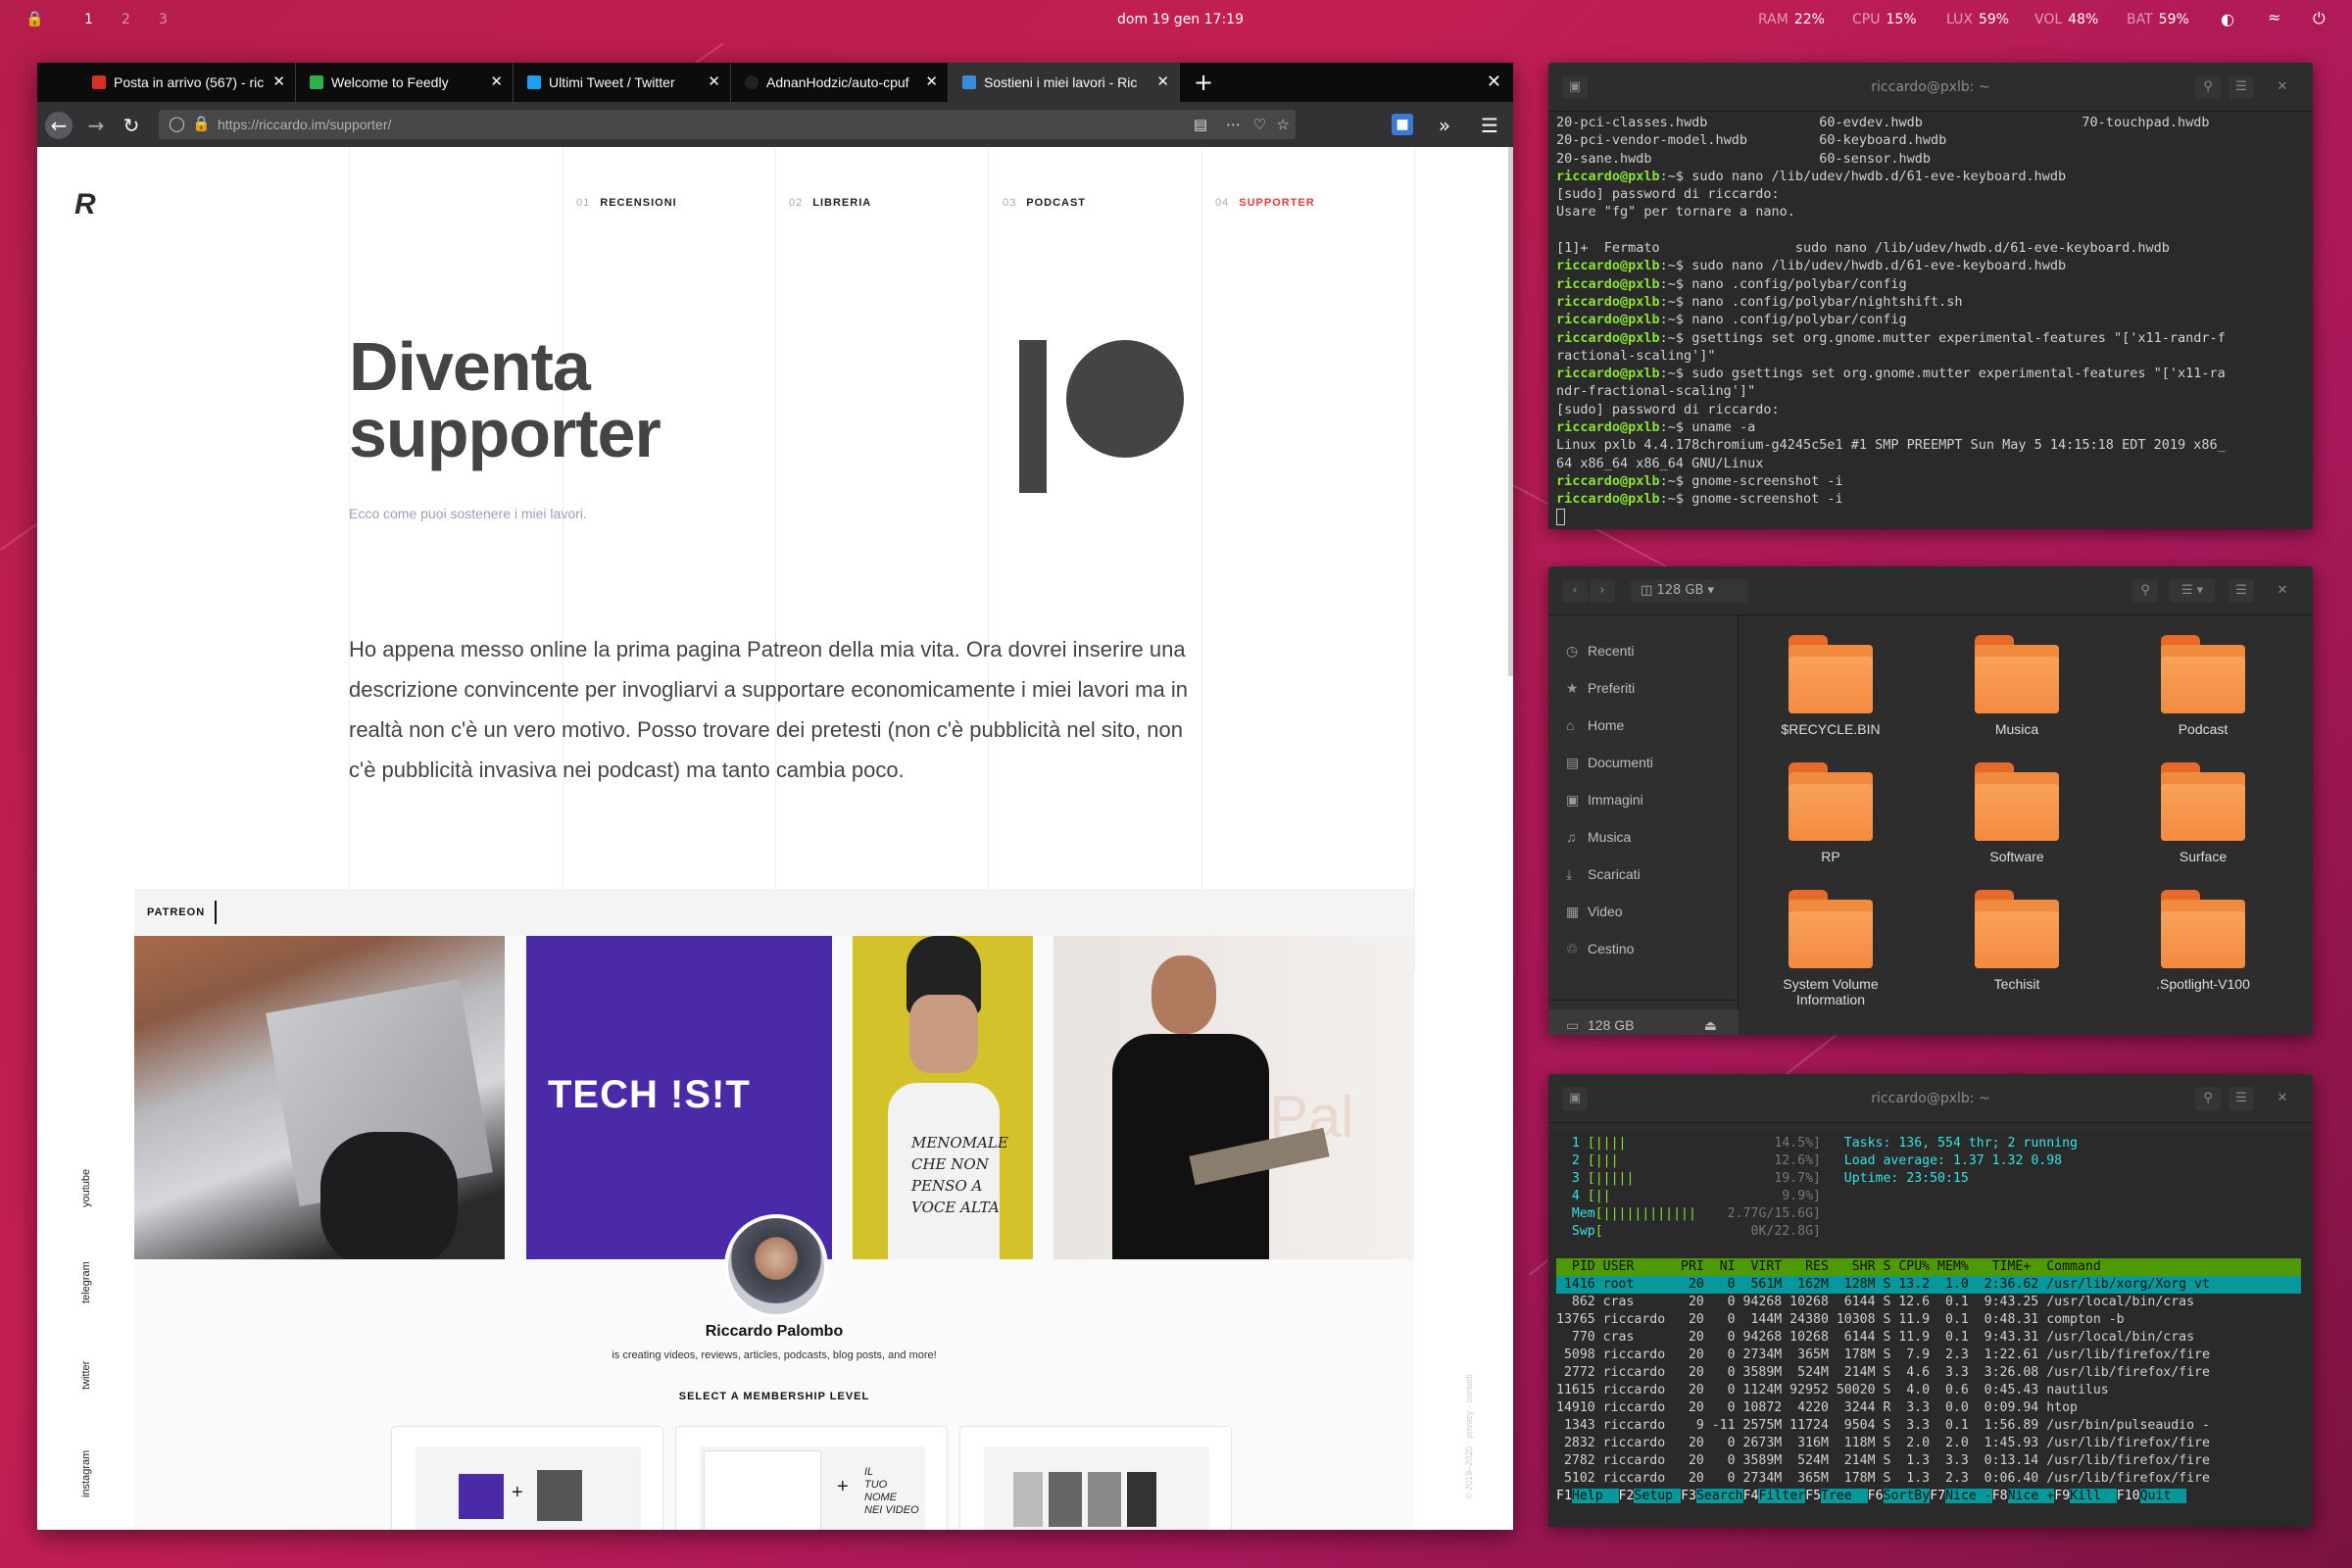  I want to click on sidebar-item-preferiti: ★ Preferiti, so click(1600, 688).